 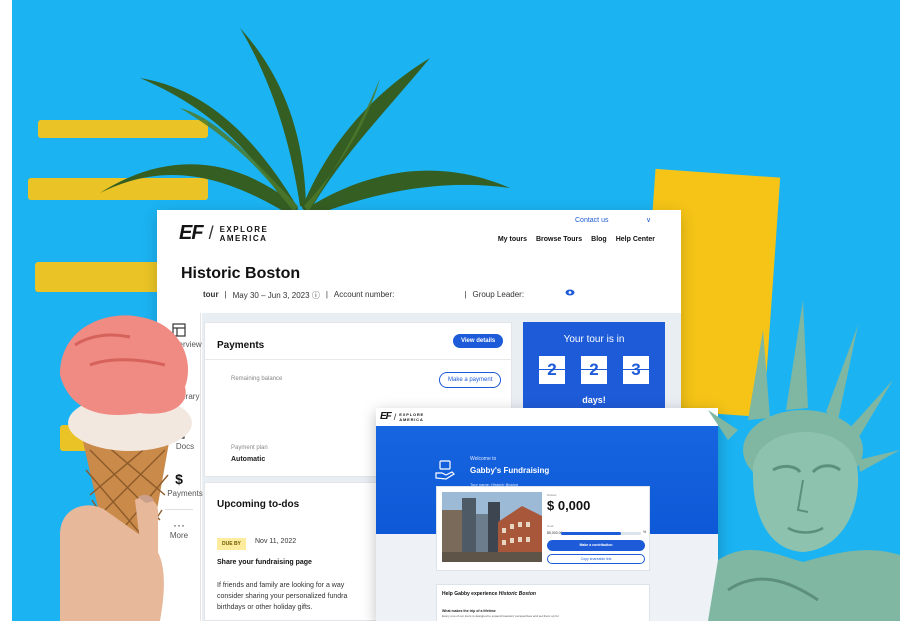 I want to click on group-leader-label: Group Leader:, so click(x=498, y=294).